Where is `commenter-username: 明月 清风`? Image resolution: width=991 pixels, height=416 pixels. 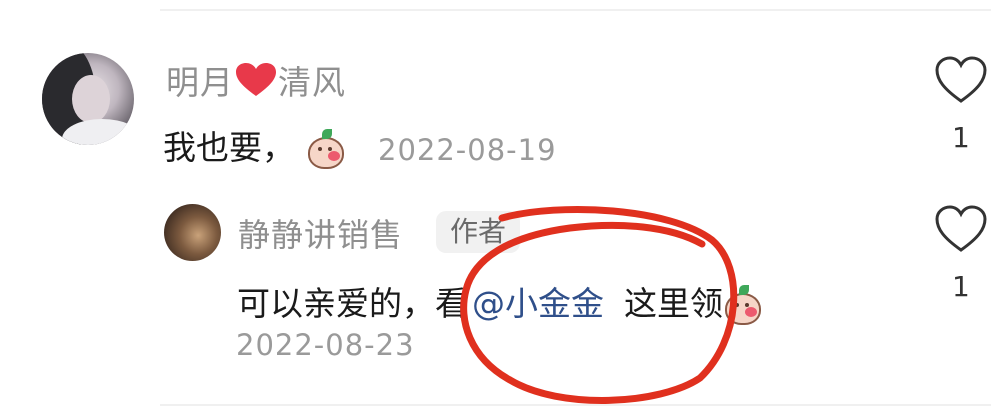
commenter-username: 明月 清风 is located at coordinates (256, 80).